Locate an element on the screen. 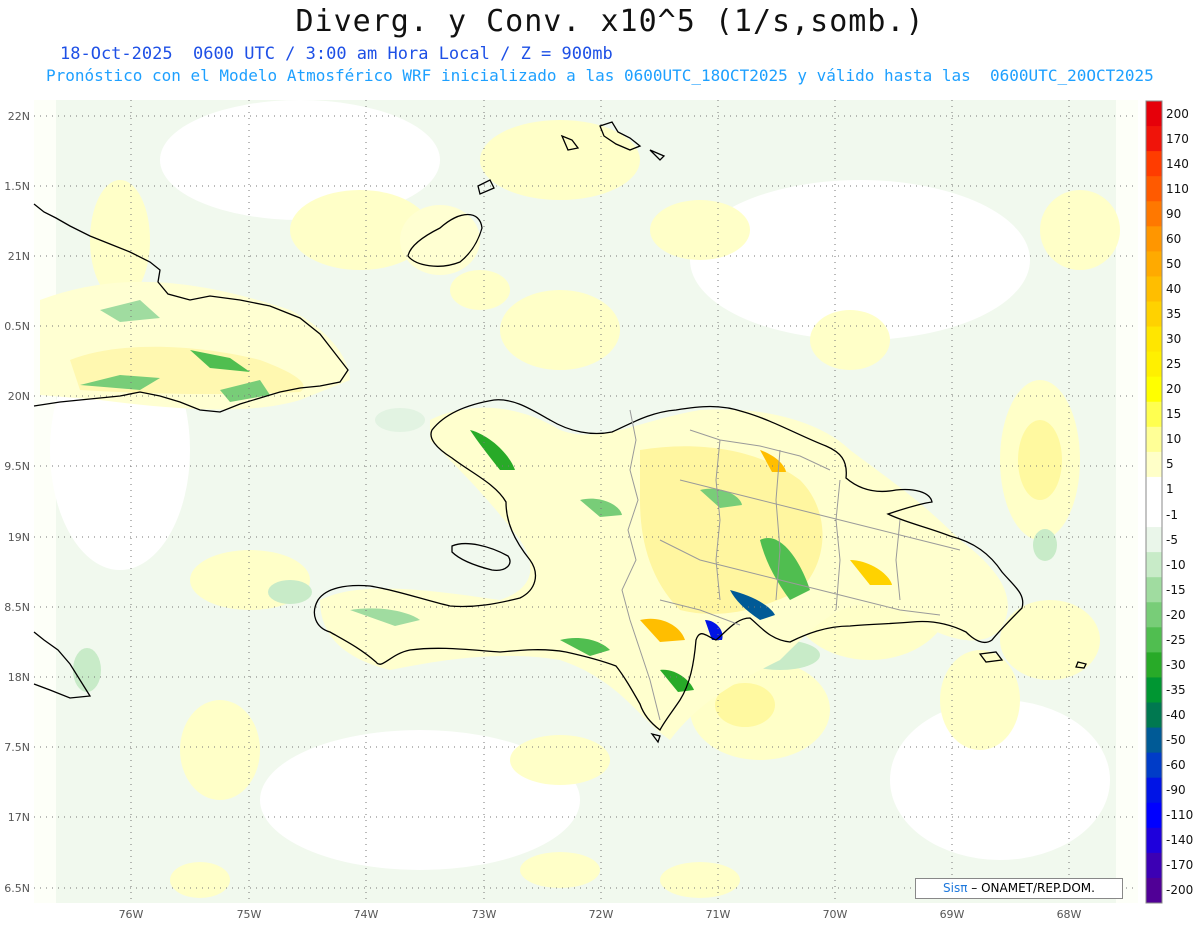 The height and width of the screenshot is (927, 1200). lat-label: 8.5N is located at coordinates (17, 607).